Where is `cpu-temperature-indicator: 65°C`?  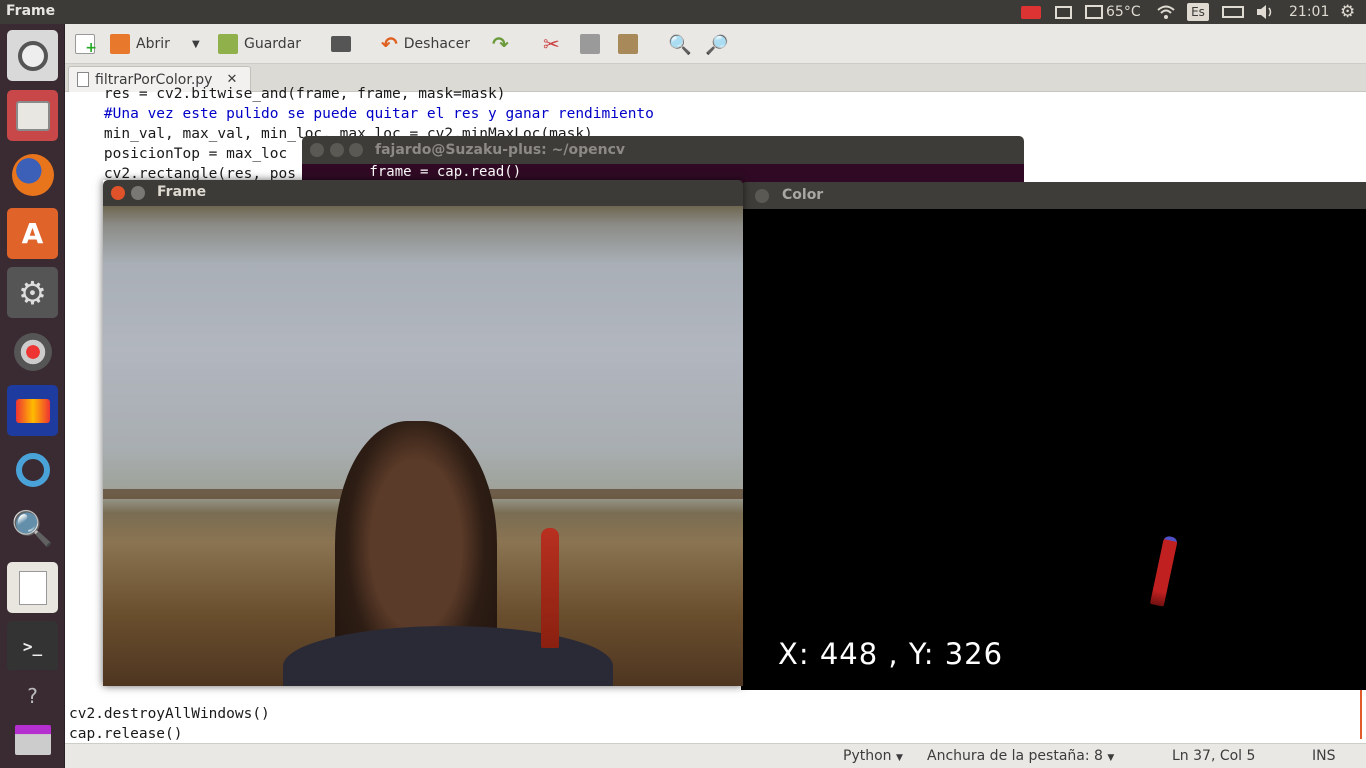 cpu-temperature-indicator: 65°C is located at coordinates (1113, 12).